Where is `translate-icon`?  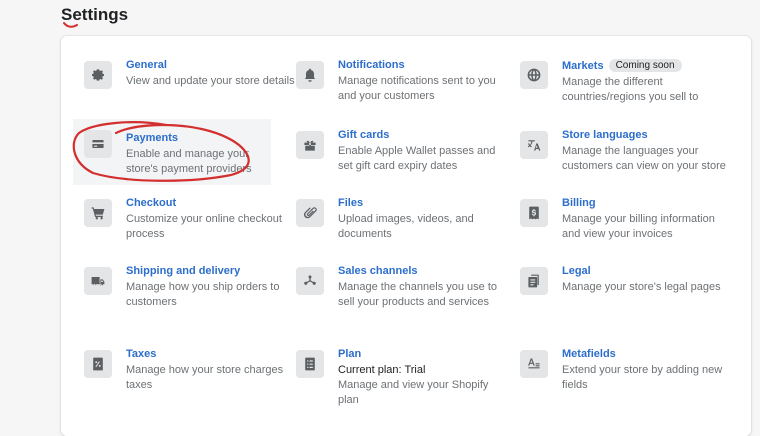 translate-icon is located at coordinates (534, 145).